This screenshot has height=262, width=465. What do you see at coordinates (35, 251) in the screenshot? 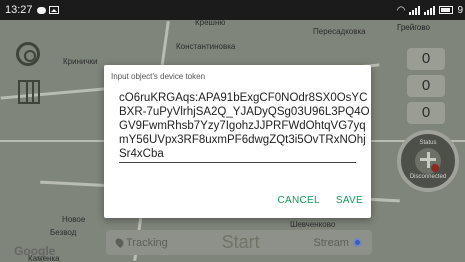
I see `google-logo: Google` at bounding box center [35, 251].